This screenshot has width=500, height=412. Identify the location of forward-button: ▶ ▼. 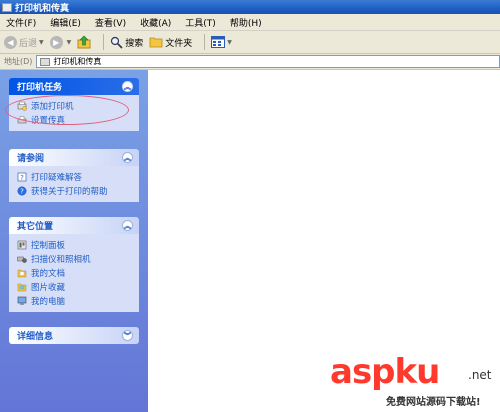
(60, 42).